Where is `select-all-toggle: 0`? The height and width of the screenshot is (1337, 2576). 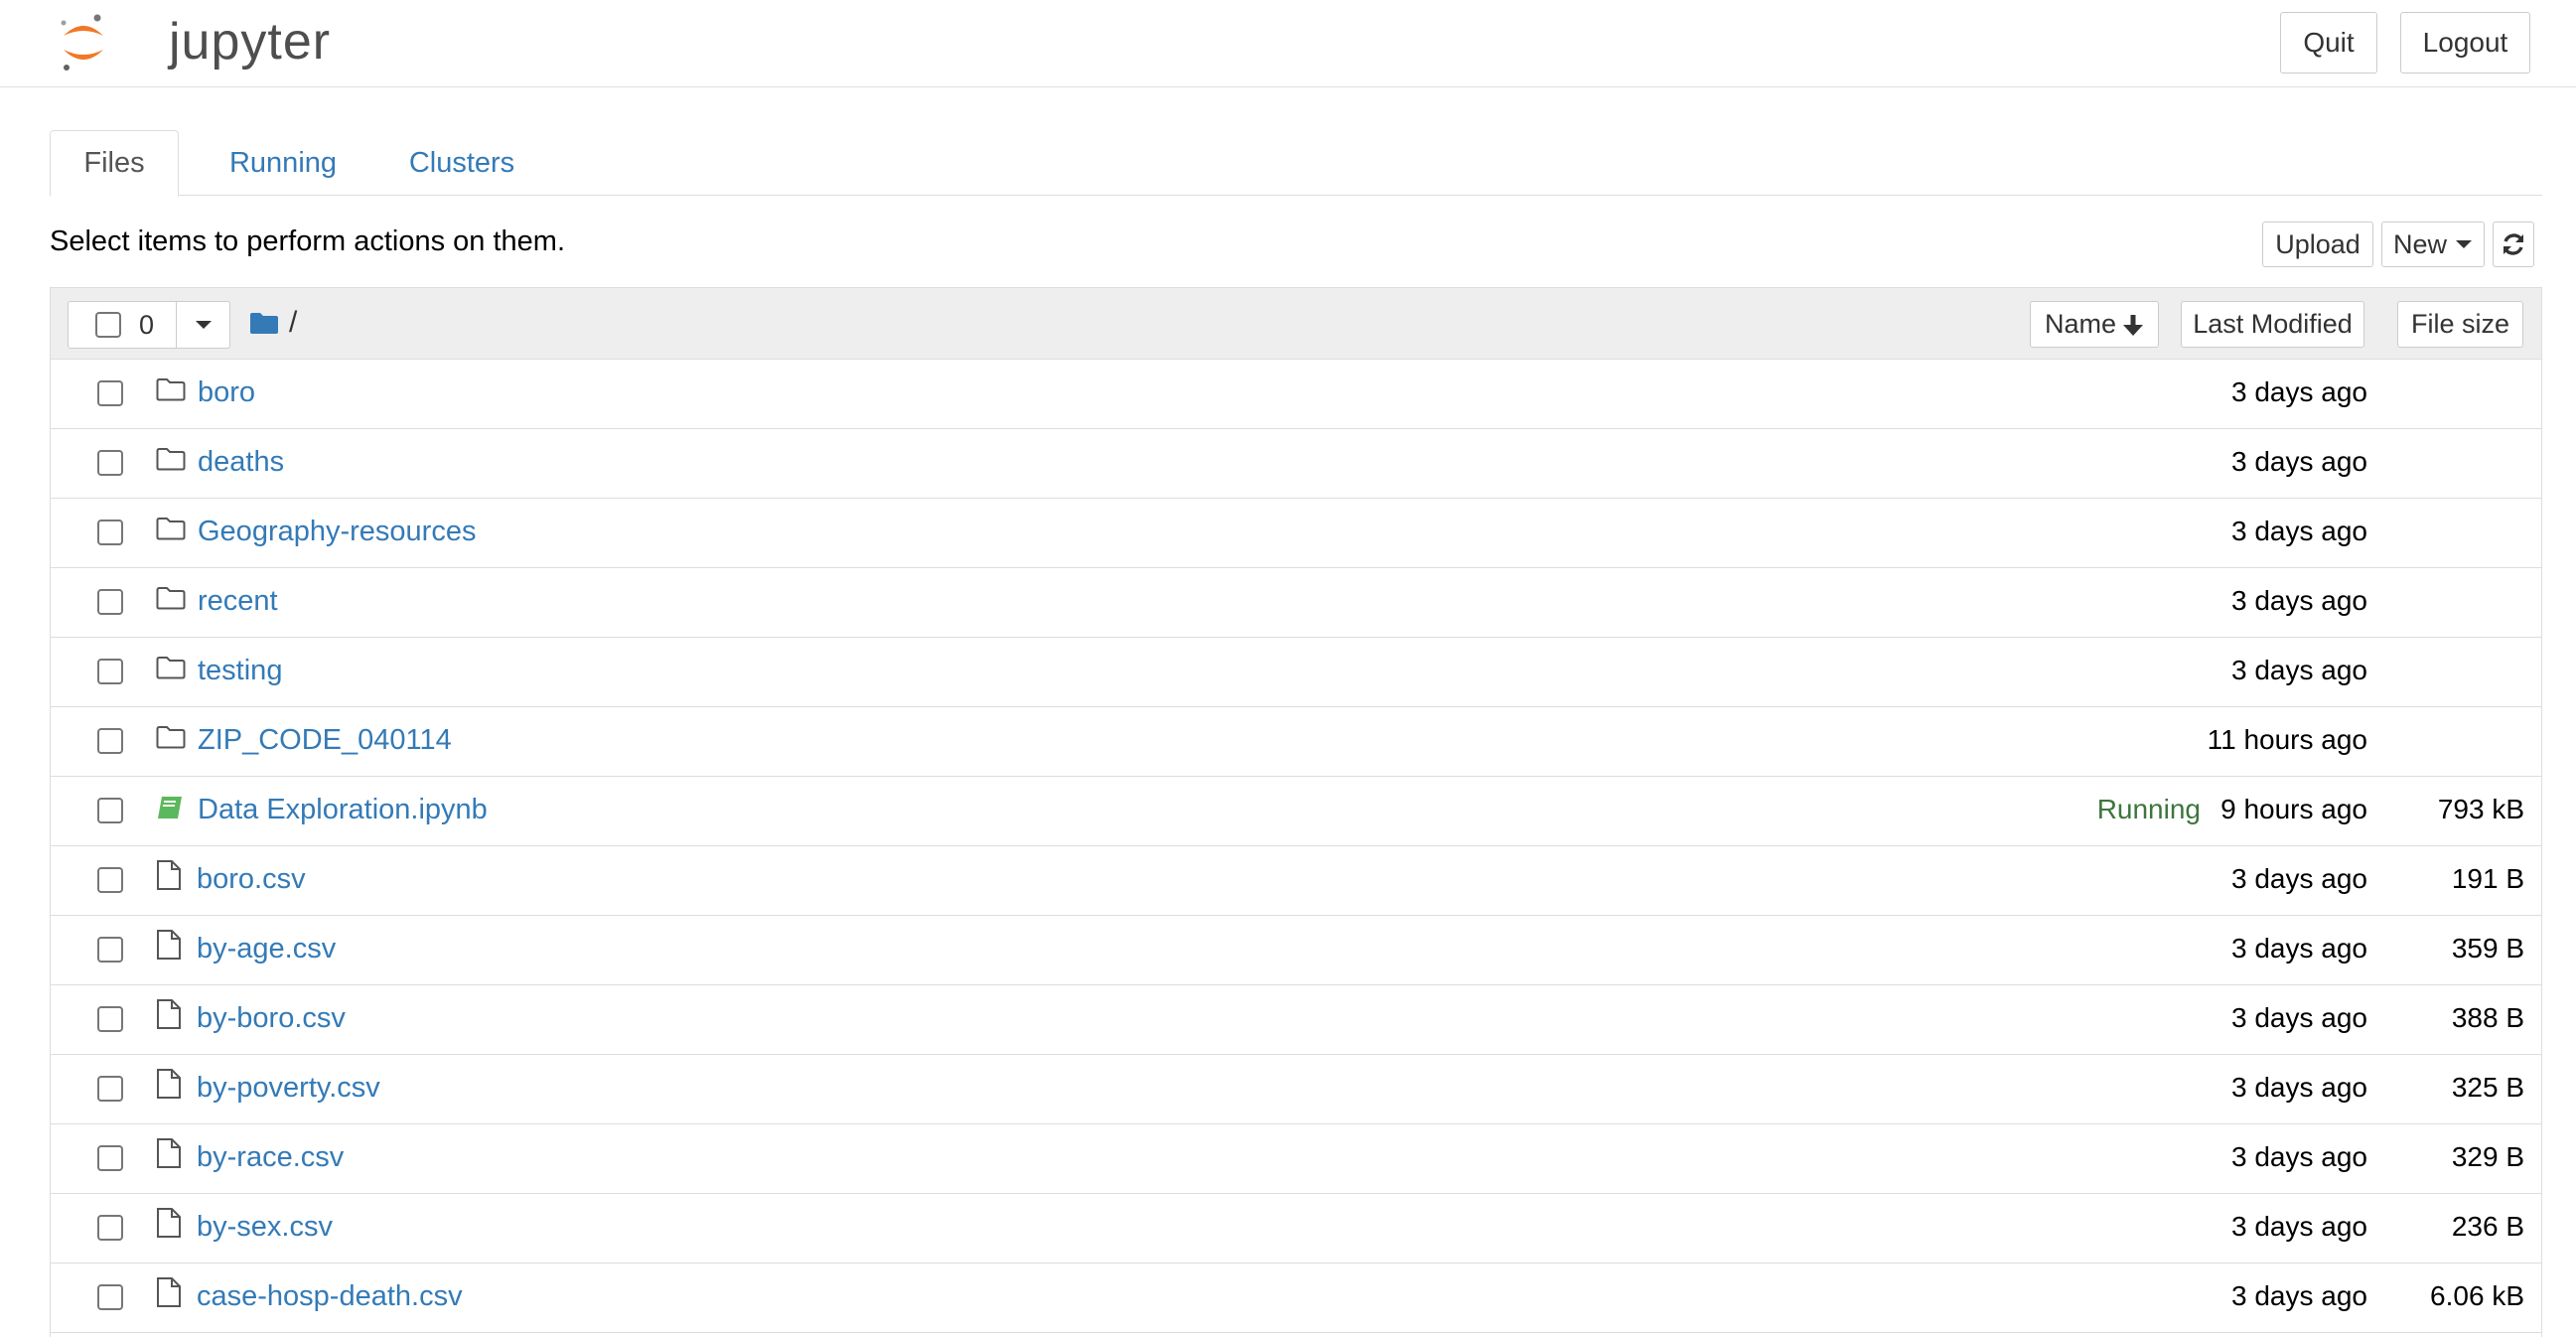
select-all-toggle: 0 is located at coordinates (123, 325).